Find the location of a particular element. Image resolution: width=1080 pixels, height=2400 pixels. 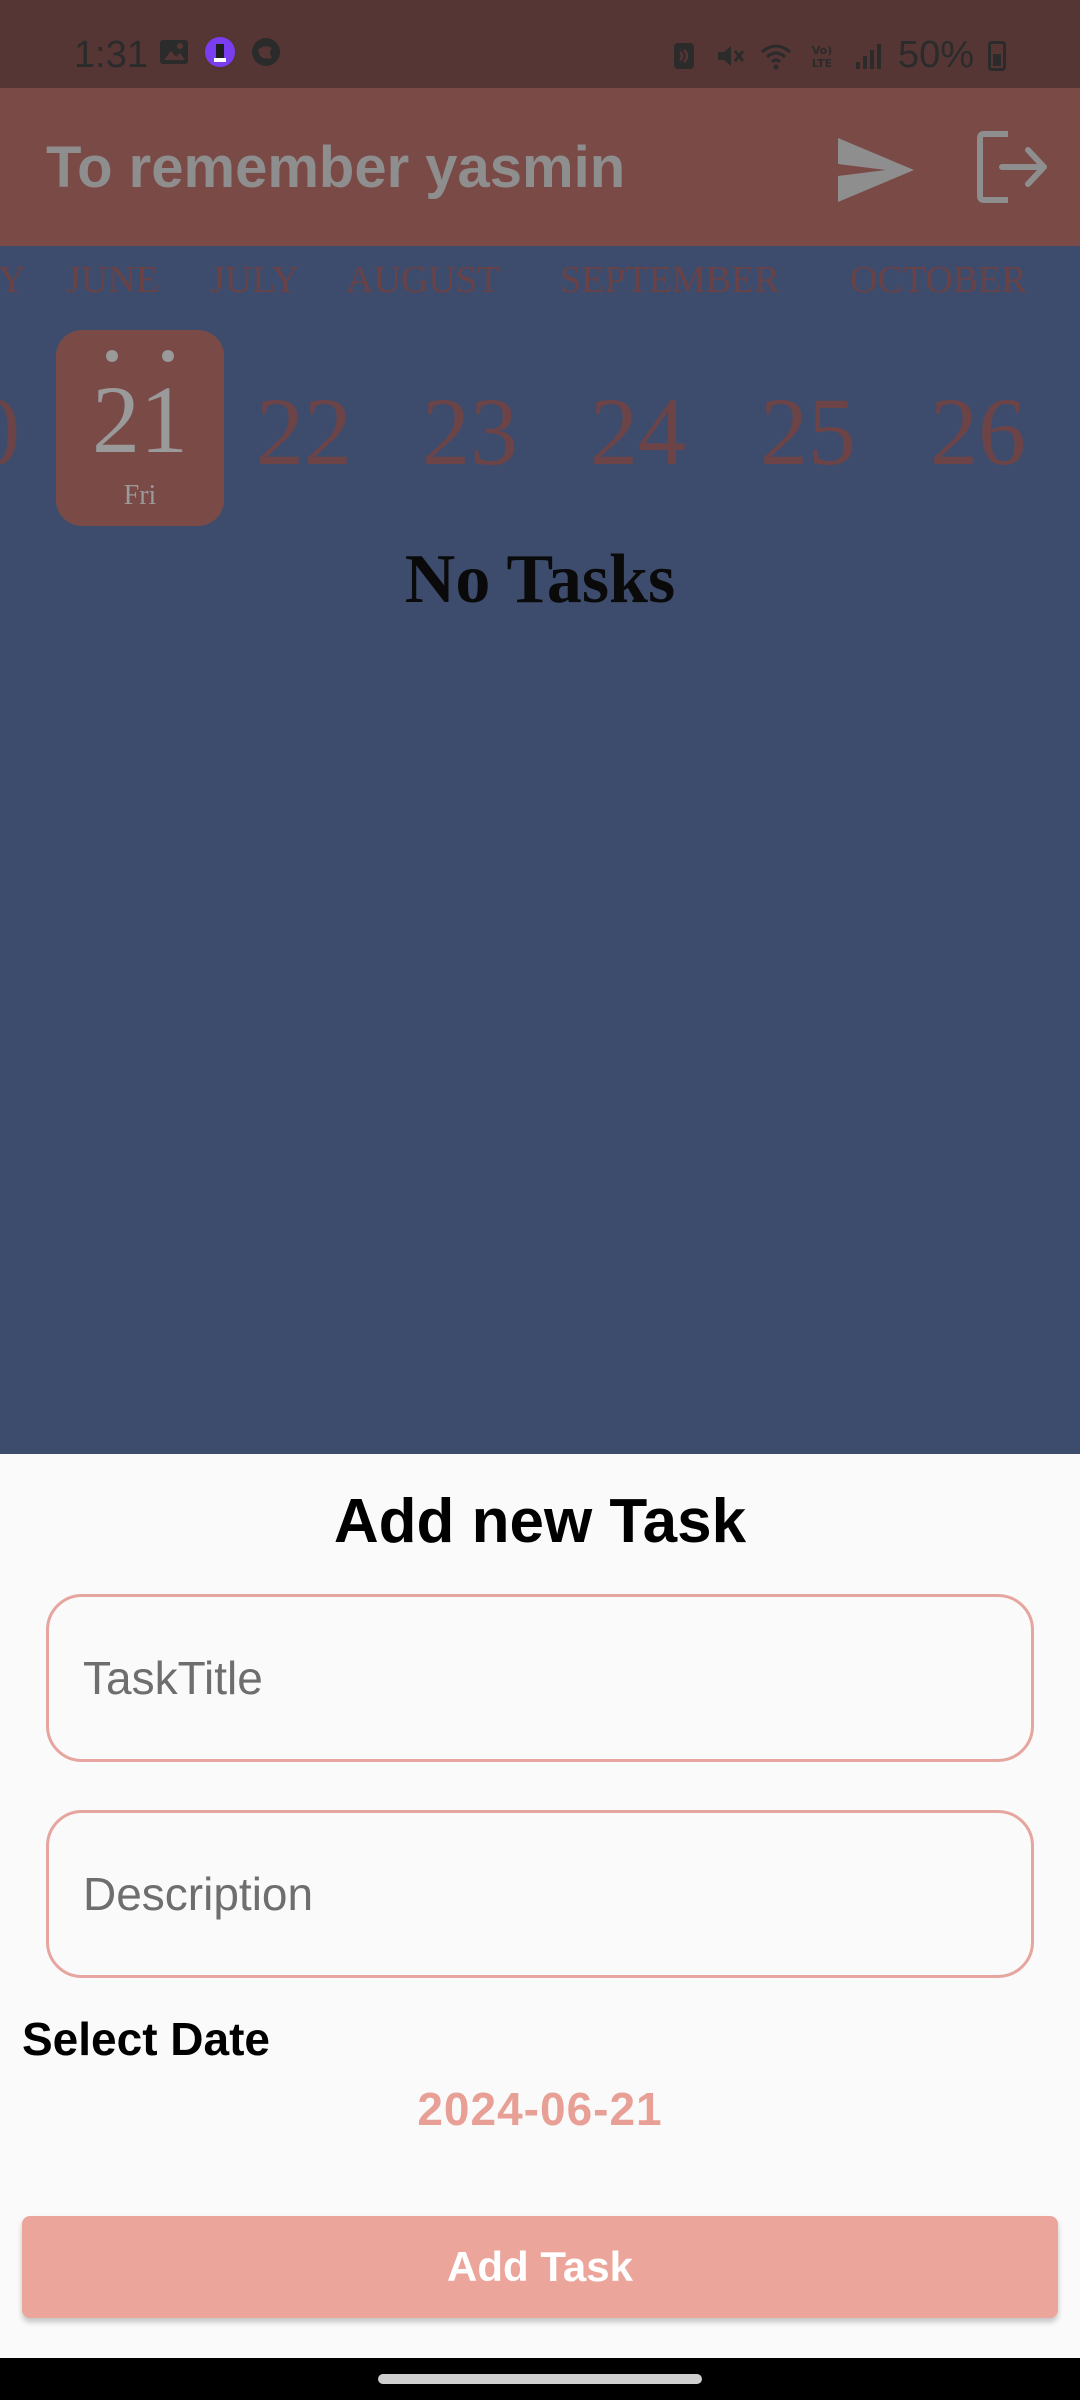

month-item: JULY is located at coordinates (254, 280).